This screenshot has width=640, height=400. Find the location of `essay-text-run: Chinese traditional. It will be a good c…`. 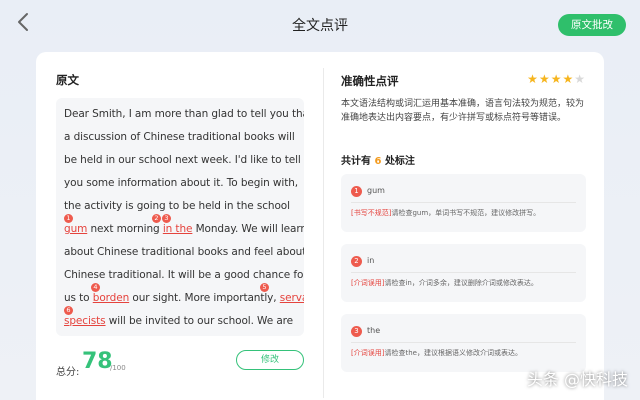

essay-text-run: Chinese traditional. It will be a good c… is located at coordinates (184, 275).